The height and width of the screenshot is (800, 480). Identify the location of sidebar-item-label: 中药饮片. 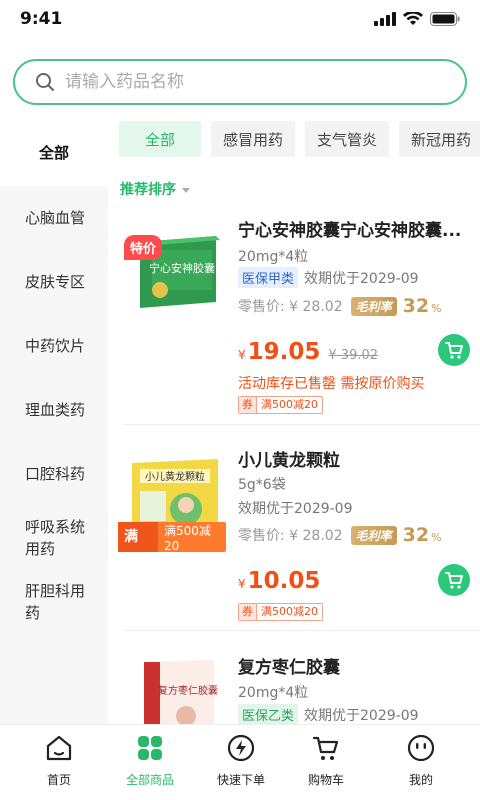
(55, 346).